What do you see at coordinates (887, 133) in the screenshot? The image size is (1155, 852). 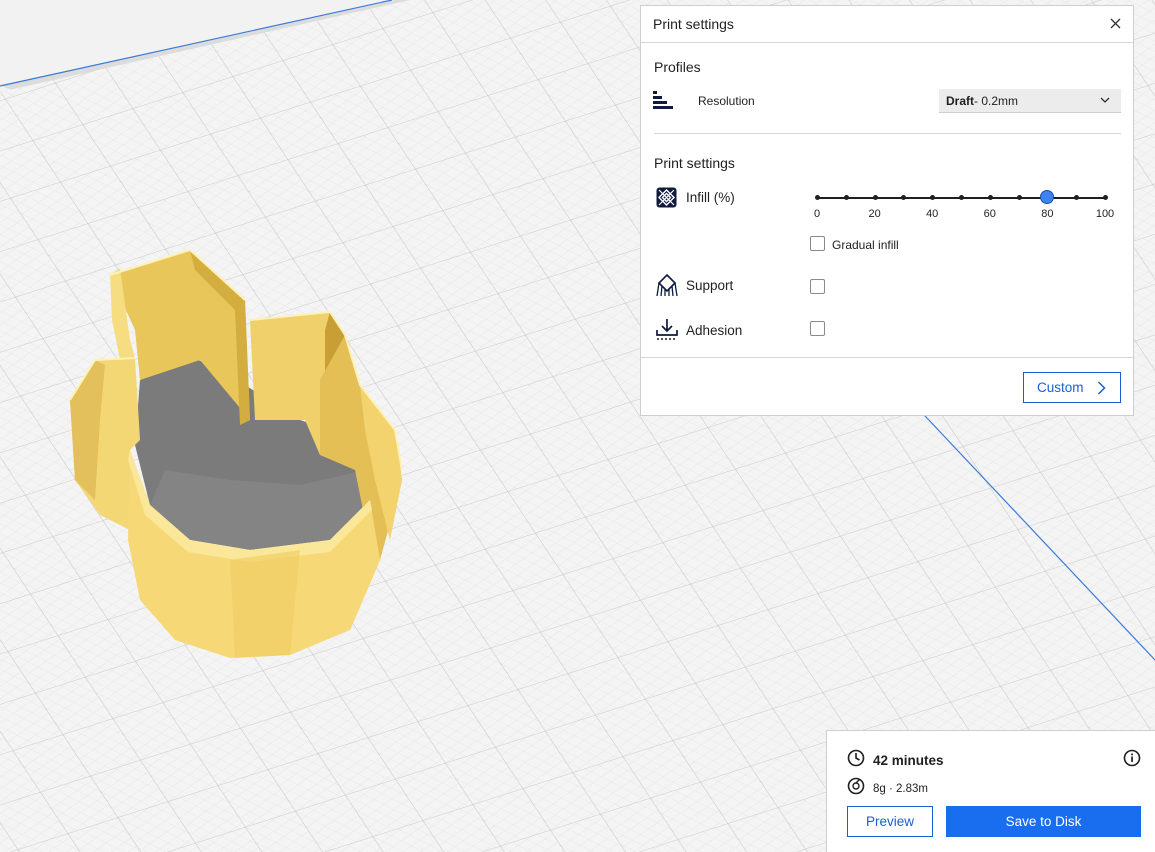 I see `section-divider` at bounding box center [887, 133].